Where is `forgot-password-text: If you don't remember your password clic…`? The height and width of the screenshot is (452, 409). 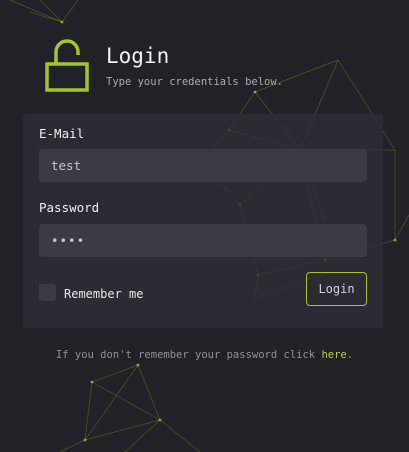
forgot-password-text: If you don't remember your password clic… is located at coordinates (204, 355).